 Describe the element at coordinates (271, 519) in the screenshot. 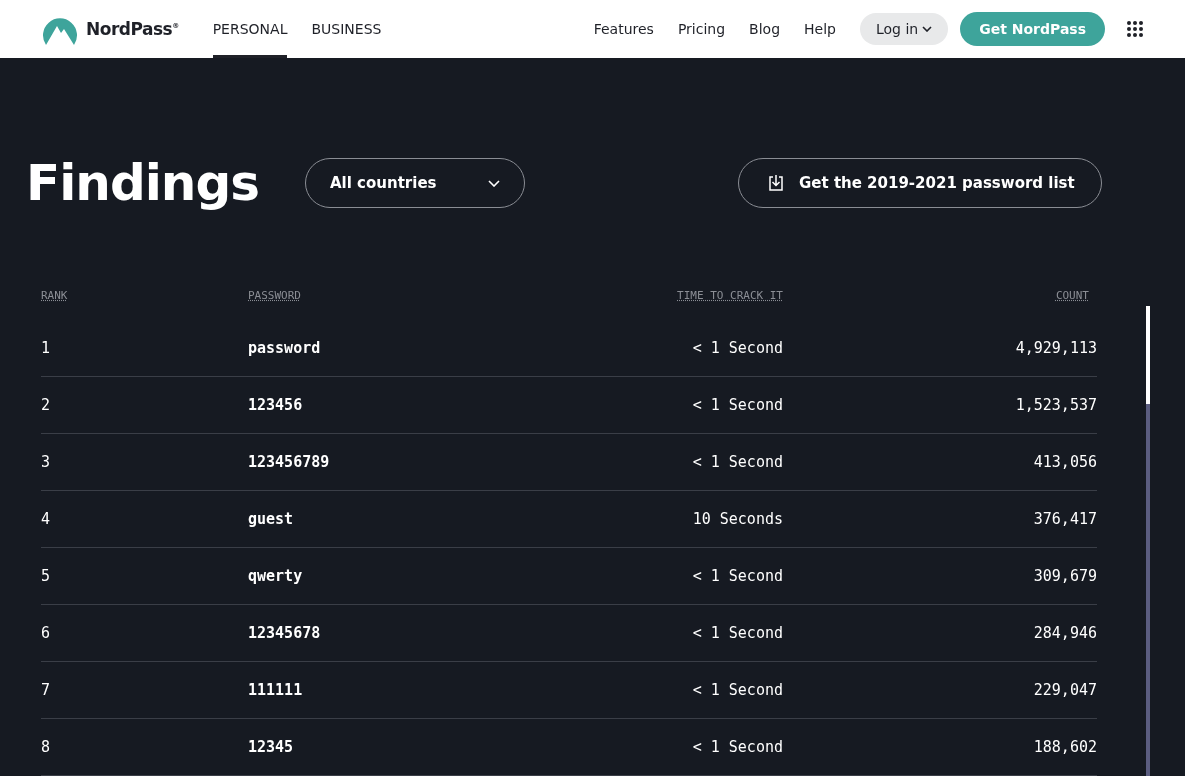

I see `table-cell: guest` at that location.